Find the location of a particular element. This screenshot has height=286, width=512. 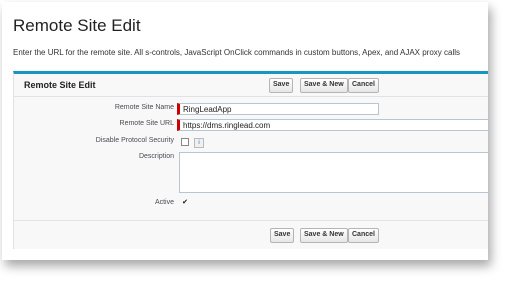

description-textarea is located at coordinates (333, 172).